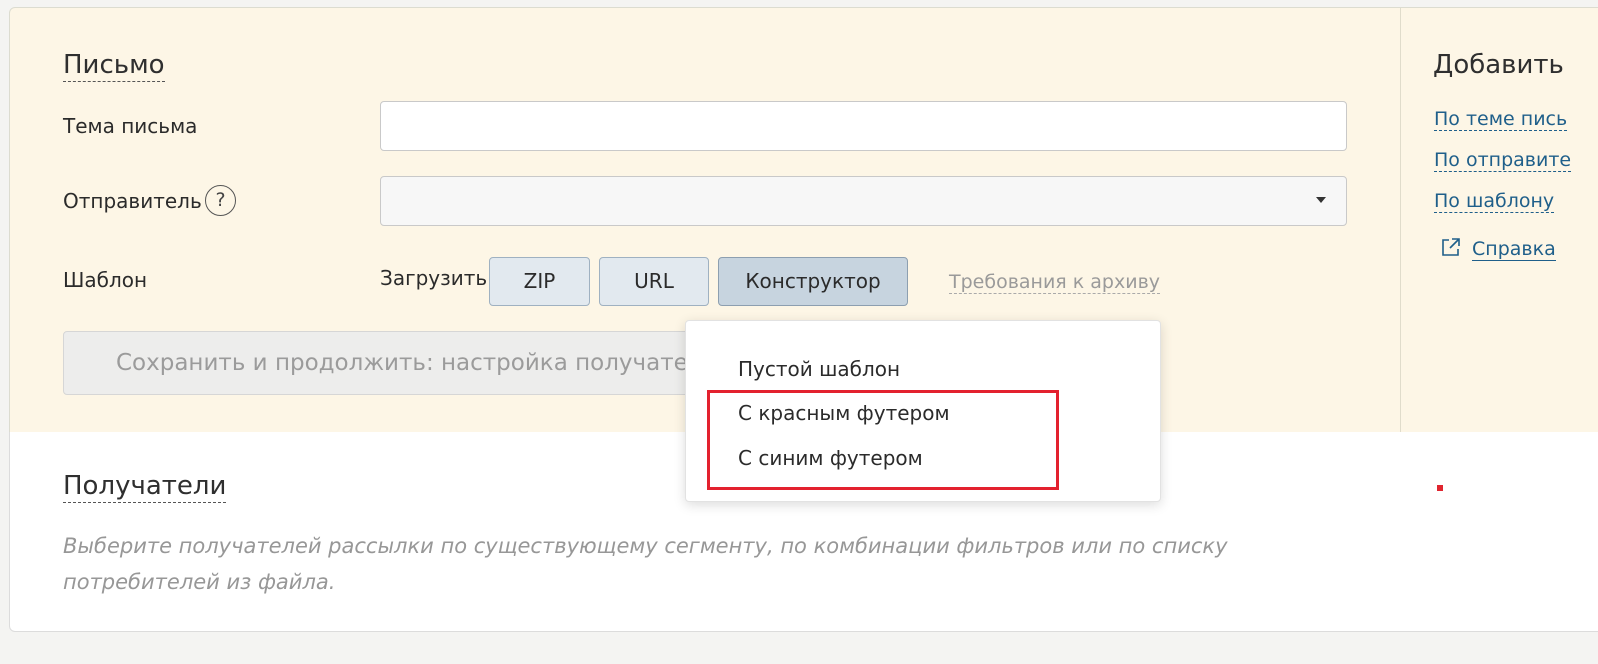 The image size is (1598, 664). I want to click on subject-label: Тема письма, so click(130, 126).